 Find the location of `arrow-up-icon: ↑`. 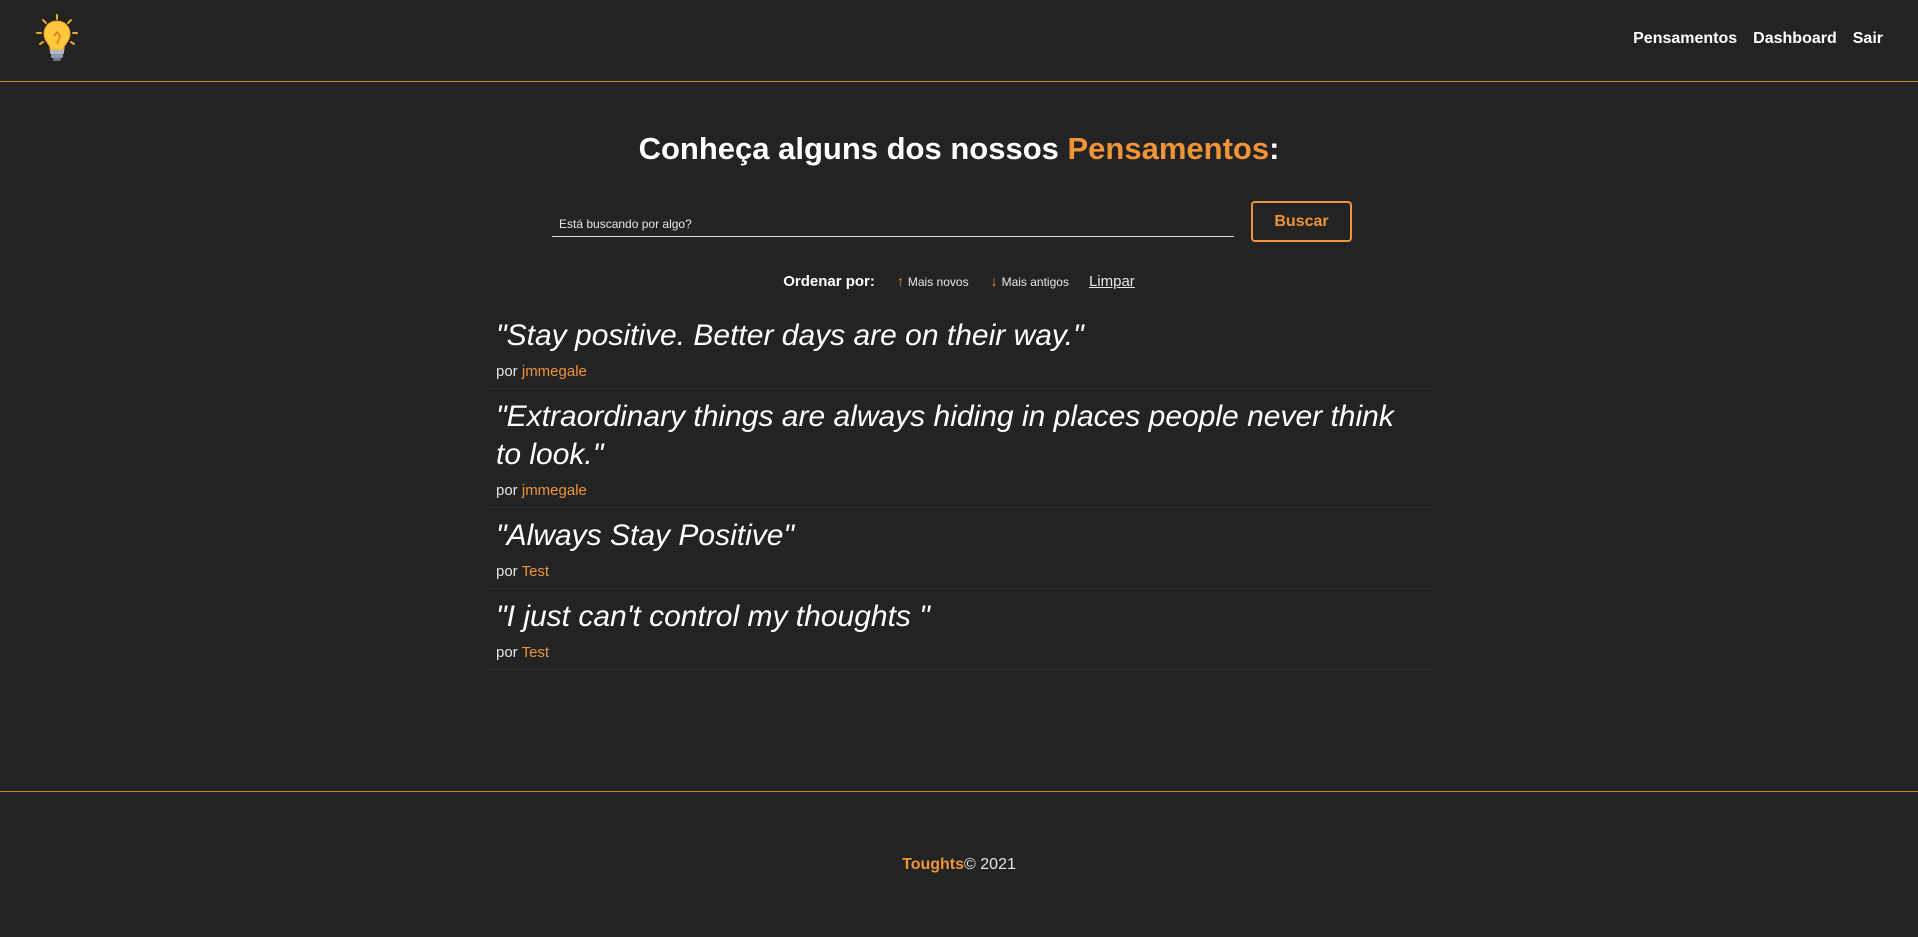

arrow-up-icon: ↑ is located at coordinates (900, 281).